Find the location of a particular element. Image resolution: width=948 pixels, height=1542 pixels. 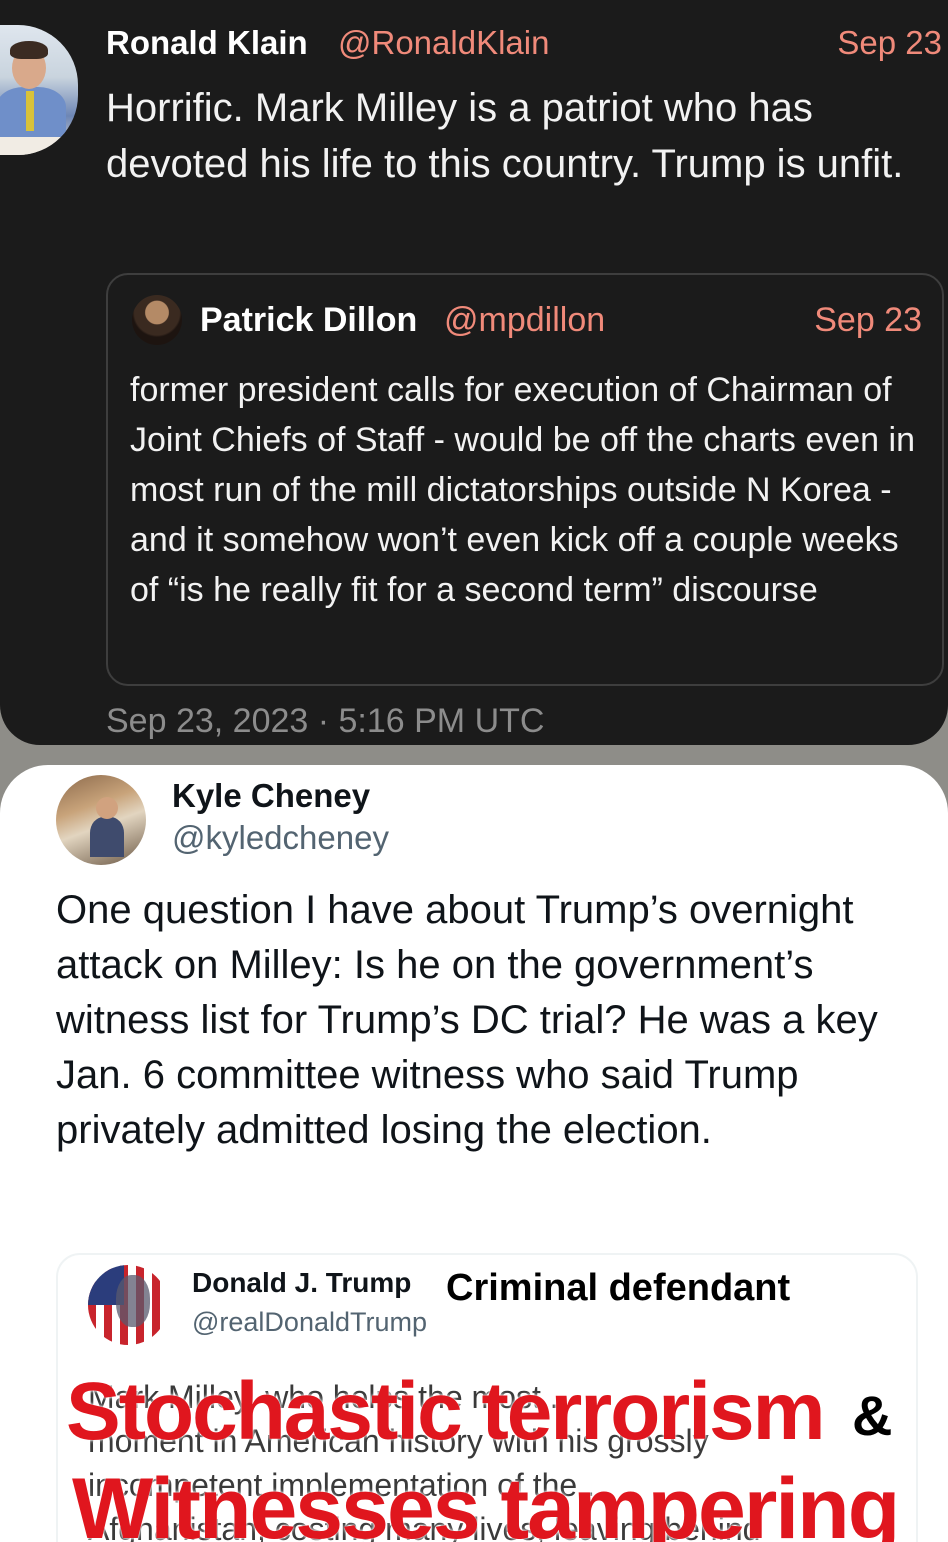

overlay-witnesses-tampering: Witnesses tampering is located at coordinates (486, 1501).